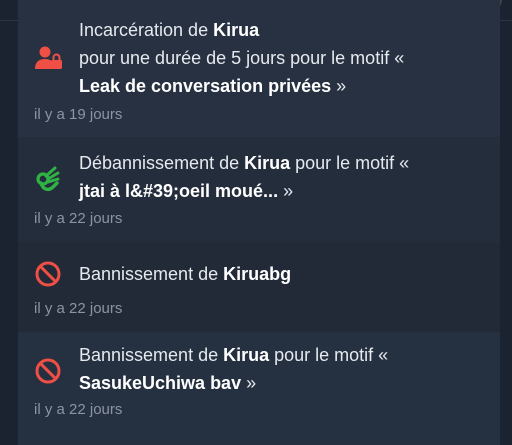 The width and height of the screenshot is (512, 445). I want to click on ok-hand-icon, so click(48, 179).